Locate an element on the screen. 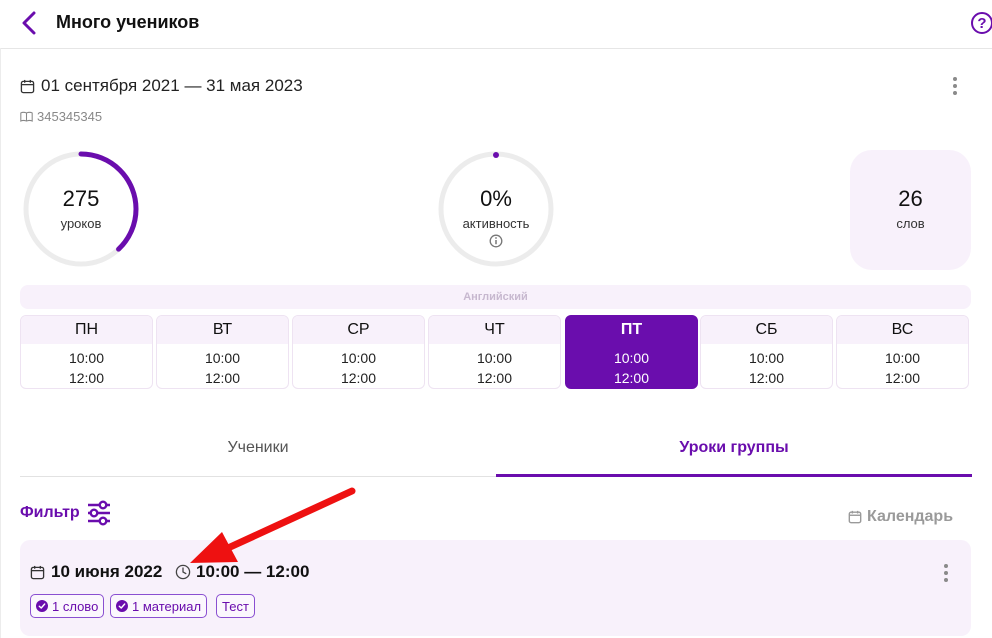 This screenshot has height=638, width=992. back-button is located at coordinates (29, 23).